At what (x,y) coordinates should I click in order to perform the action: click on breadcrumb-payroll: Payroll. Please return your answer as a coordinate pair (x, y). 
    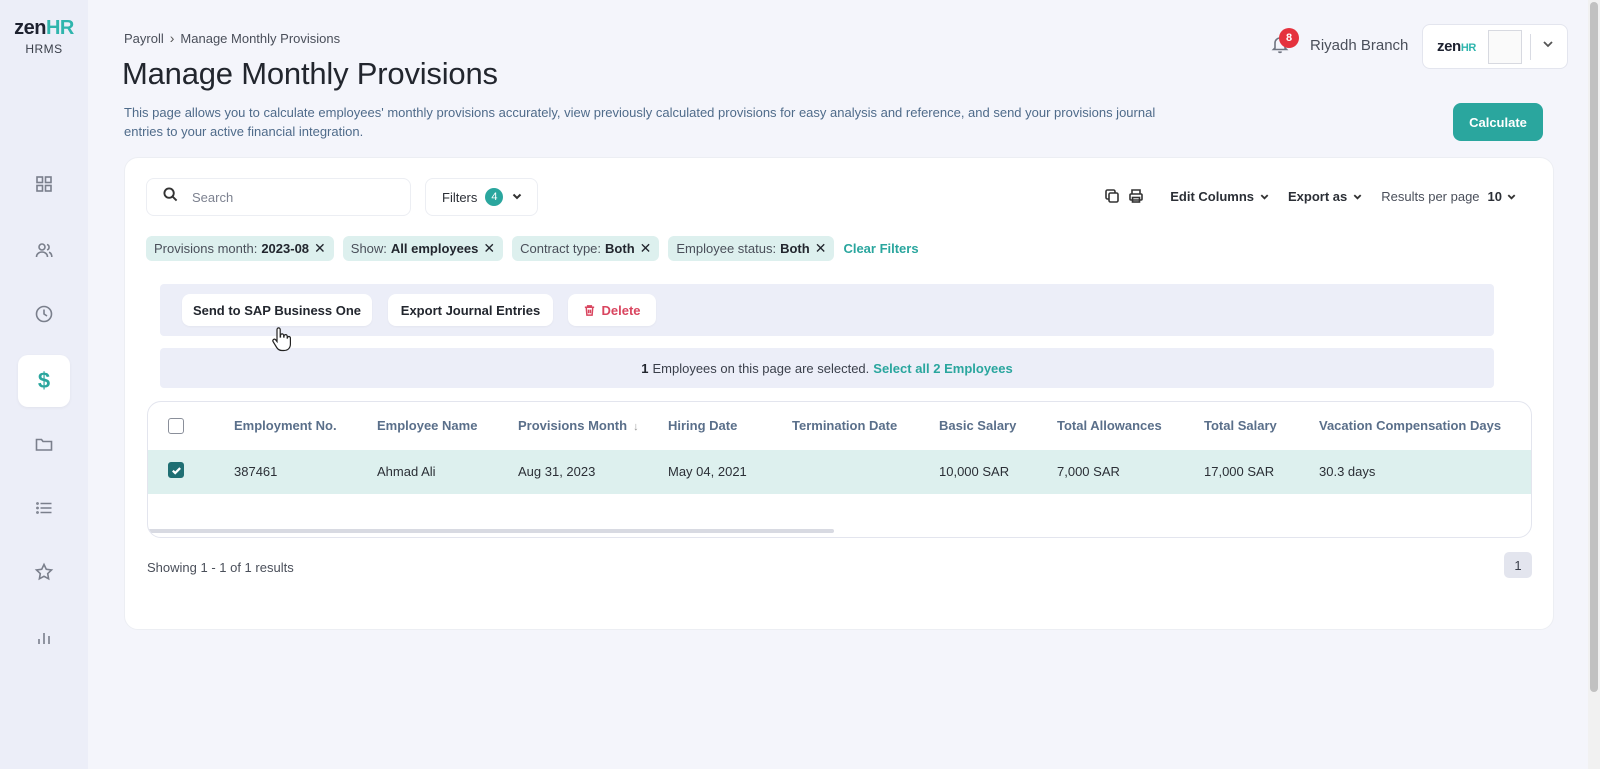
    Looking at the image, I should click on (144, 38).